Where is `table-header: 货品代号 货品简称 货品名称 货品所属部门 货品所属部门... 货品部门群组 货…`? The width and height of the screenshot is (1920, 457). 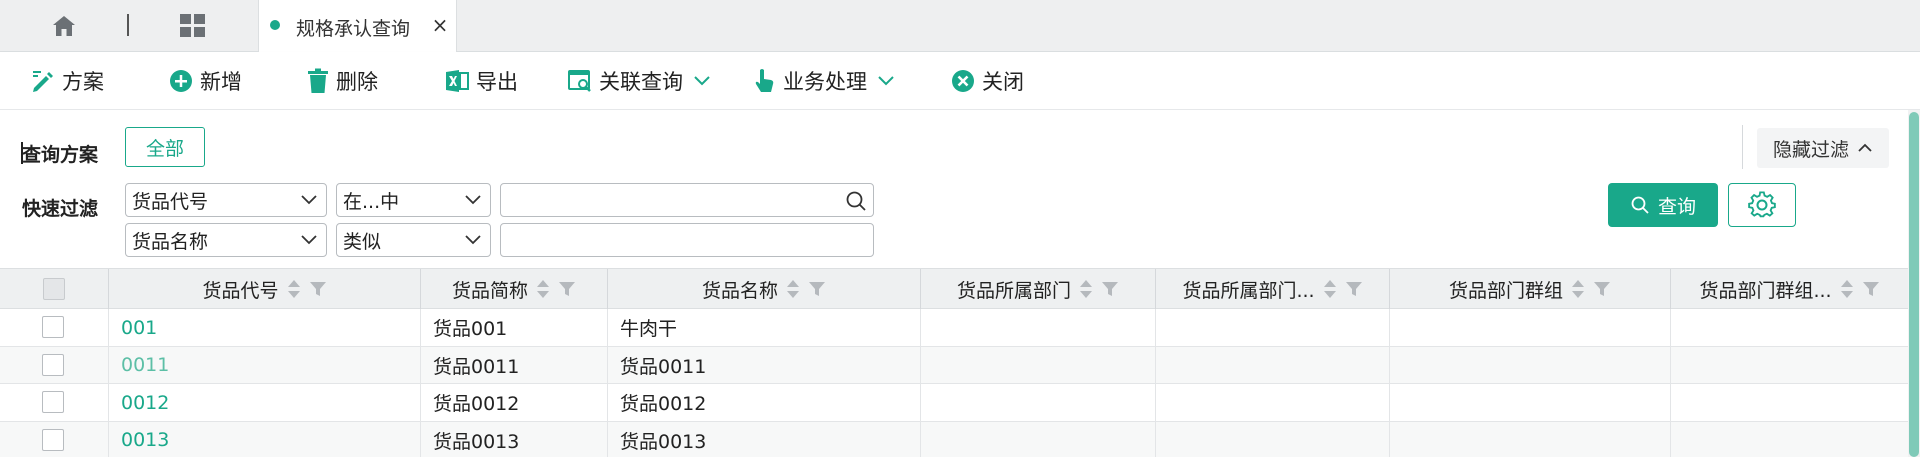 table-header: 货品代号 货品简称 货品名称 货品所属部门 货品所属部门... 货品部门群组 货… is located at coordinates (954, 289).